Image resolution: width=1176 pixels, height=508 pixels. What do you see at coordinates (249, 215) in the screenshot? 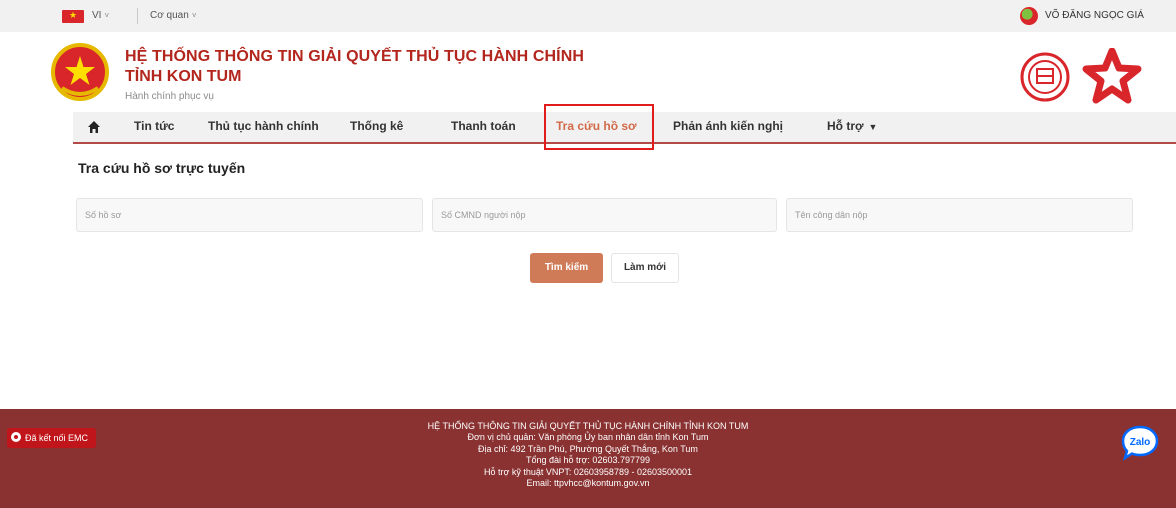
I see `dossier-number-input: Số hồ sơ` at bounding box center [249, 215].